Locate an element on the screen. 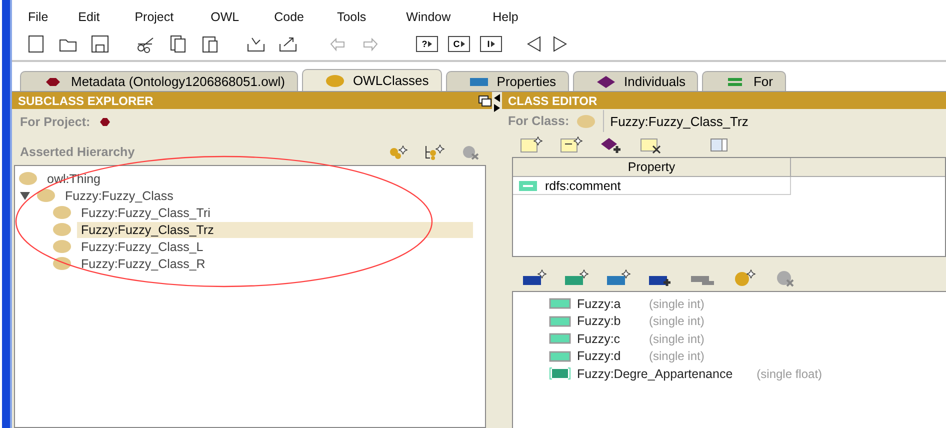 This screenshot has height=428, width=946. new-file-icon is located at coordinates (36, 44).